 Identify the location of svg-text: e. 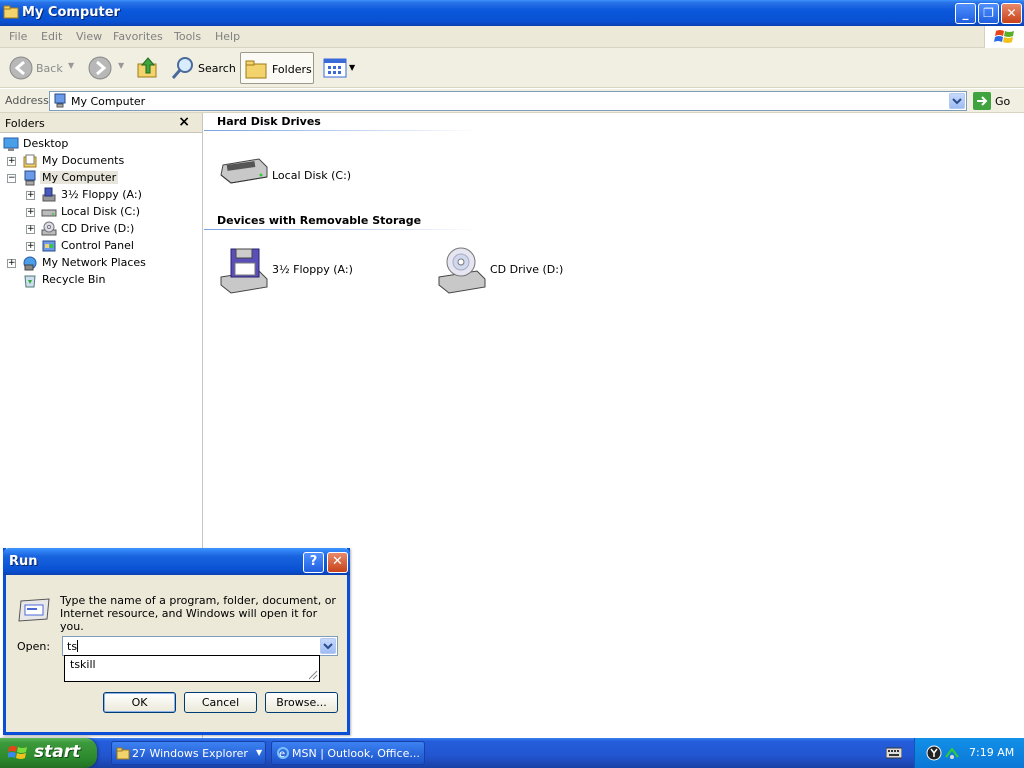
(282, 754).